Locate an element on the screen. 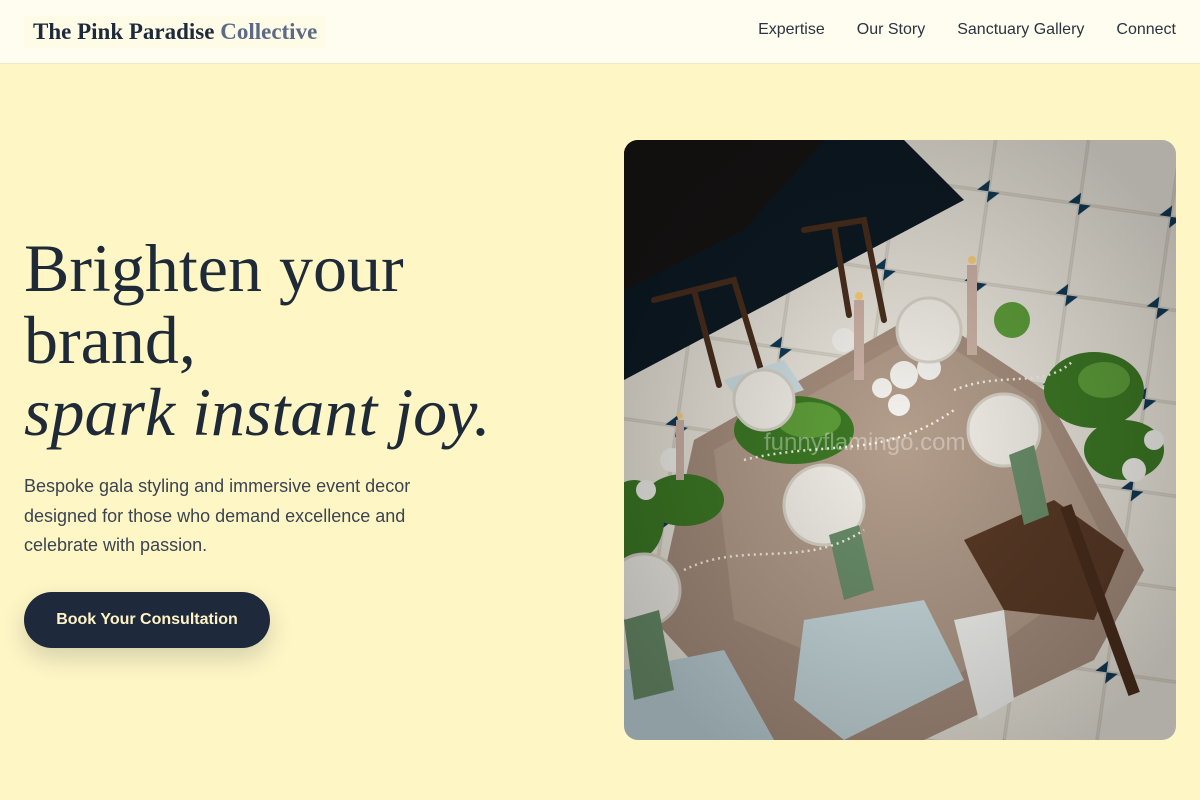  brand-logo: The Pink Paradise Collective is located at coordinates (175, 32).